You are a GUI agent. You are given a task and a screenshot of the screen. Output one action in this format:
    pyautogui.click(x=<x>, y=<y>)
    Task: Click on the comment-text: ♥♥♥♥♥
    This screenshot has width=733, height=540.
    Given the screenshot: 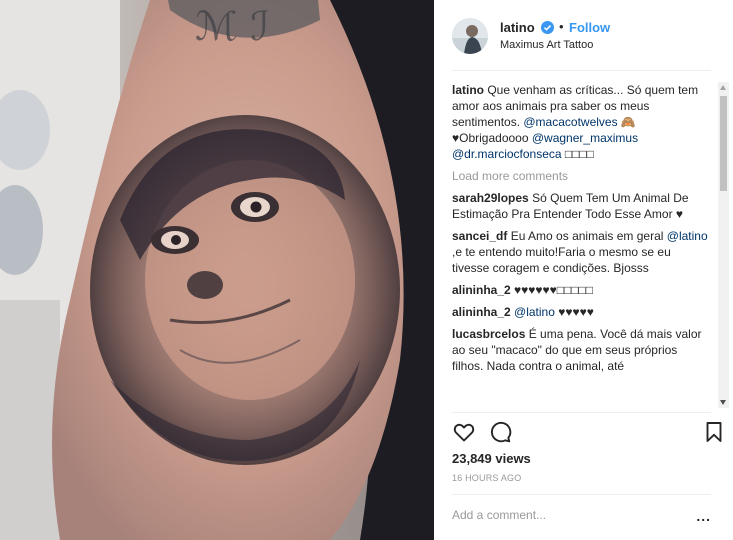 What is the action you would take?
    pyautogui.click(x=574, y=312)
    